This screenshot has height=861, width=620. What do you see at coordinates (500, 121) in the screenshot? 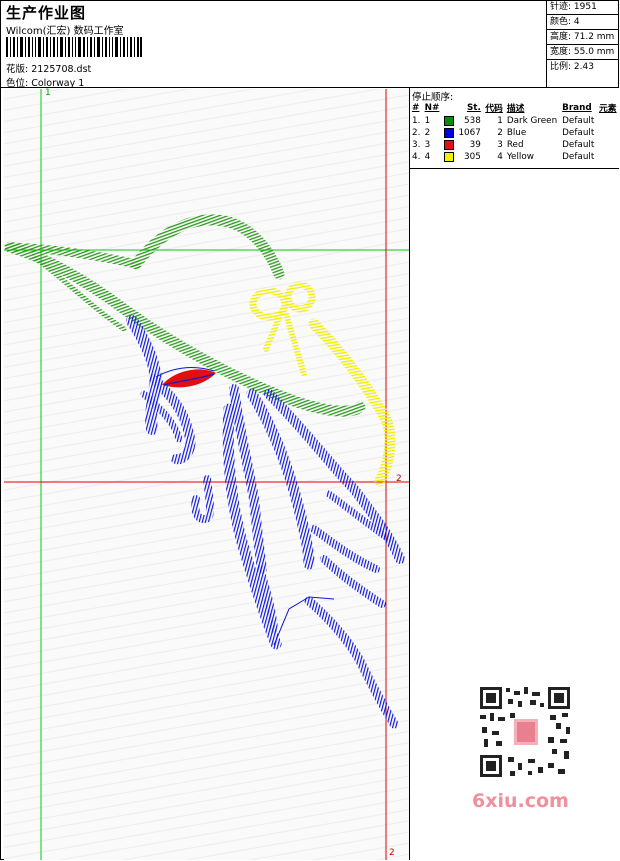
I see `row-code: 1` at bounding box center [500, 121].